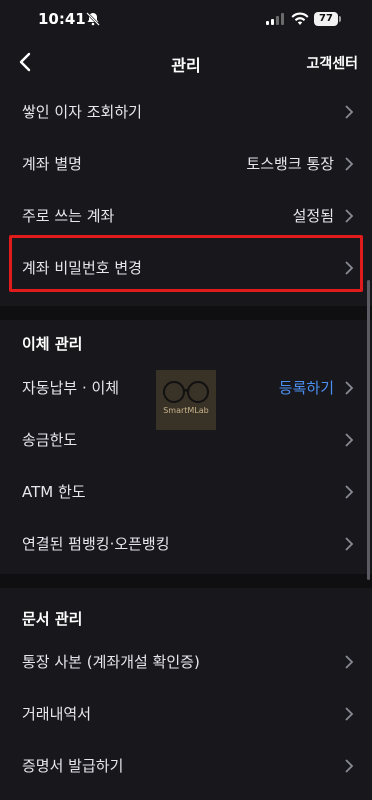 The image size is (372, 800). I want to click on interest-inquiry-row: 쌓인 이자 조회하기, so click(186, 112).